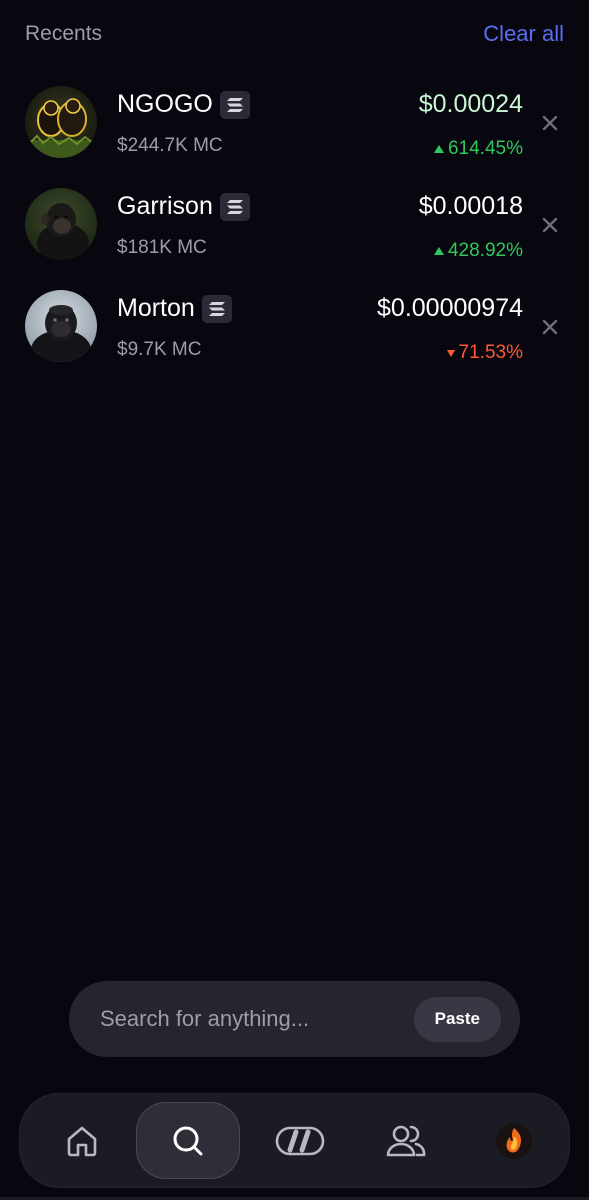 This screenshot has height=1200, width=589. Describe the element at coordinates (156, 308) in the screenshot. I see `token-name-label: Morton` at that location.